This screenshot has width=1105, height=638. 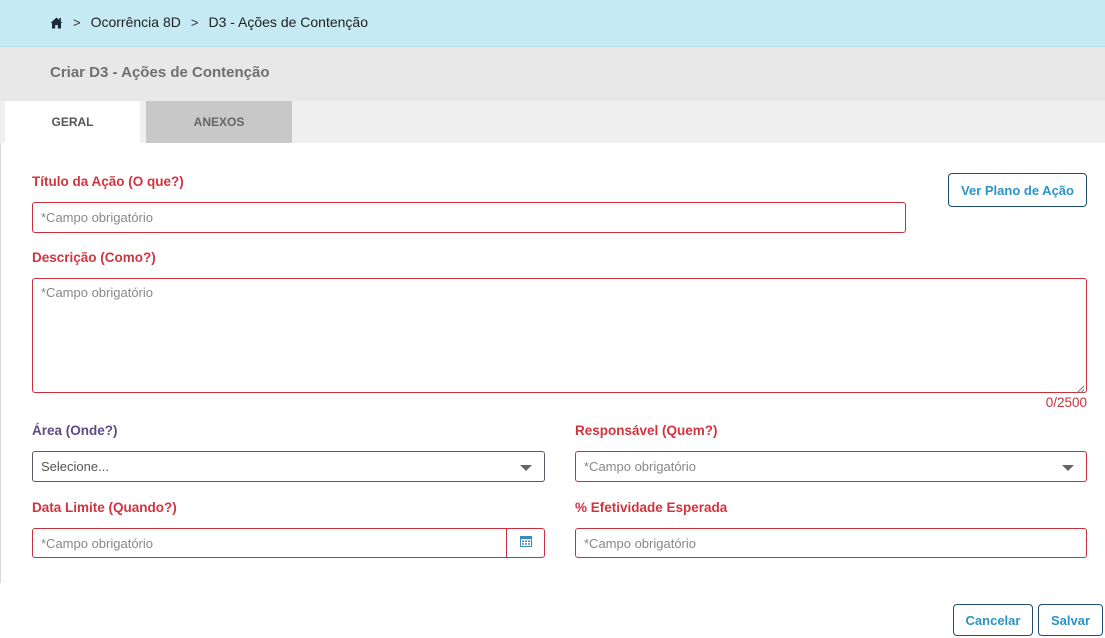 I want to click on title-bar: Criar D3 - Ações de Contenção, so click(x=552, y=74).